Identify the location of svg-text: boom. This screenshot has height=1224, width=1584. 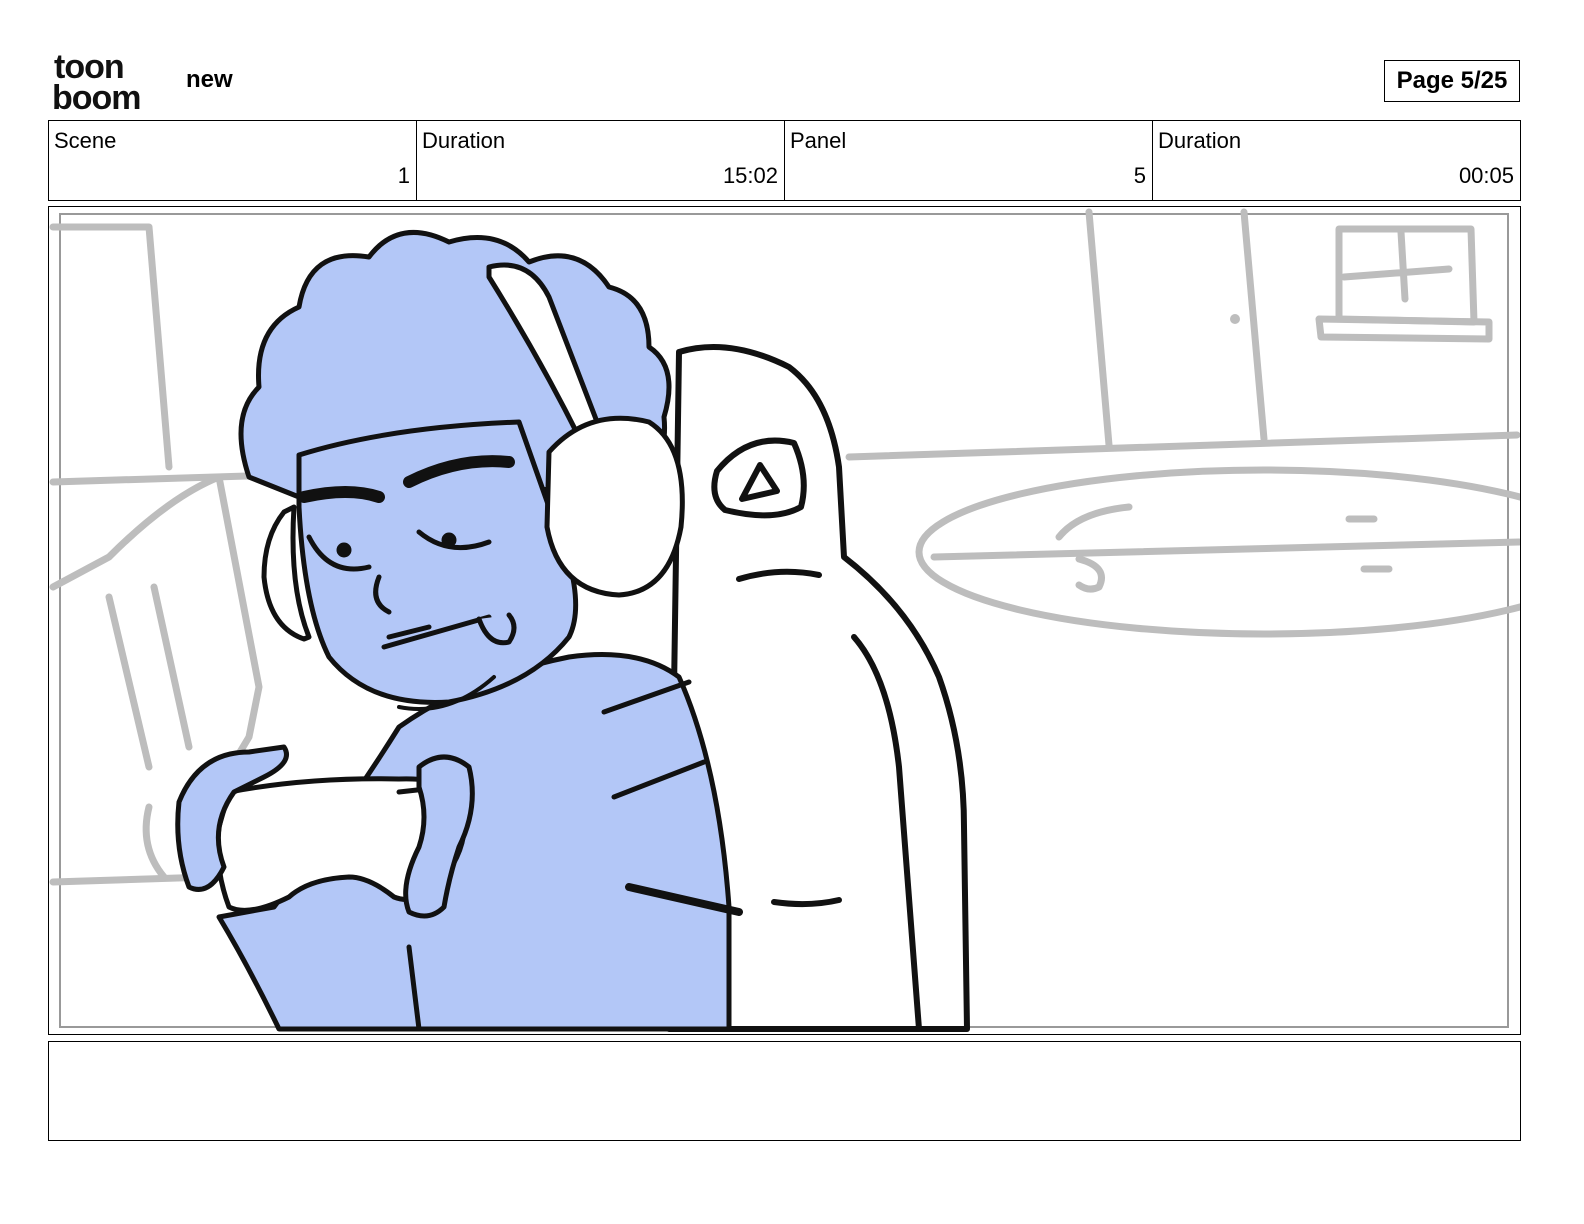
(96, 95).